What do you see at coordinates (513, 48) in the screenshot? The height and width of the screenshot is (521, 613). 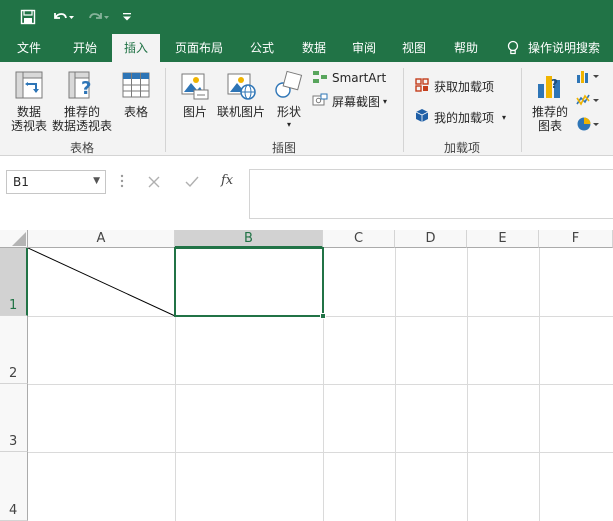 I see `lightbulb-icon` at bounding box center [513, 48].